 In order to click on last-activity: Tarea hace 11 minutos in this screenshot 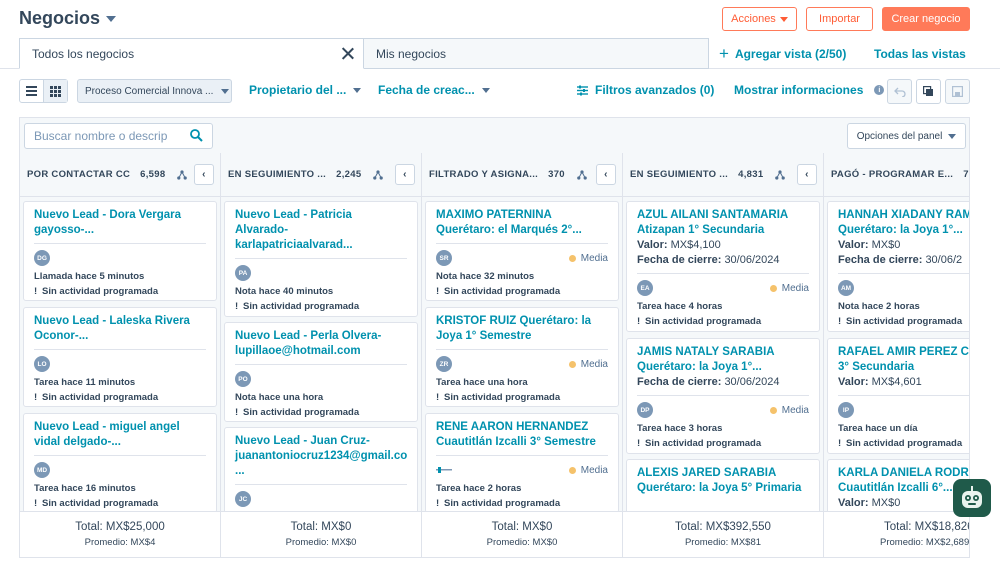, I will do `click(85, 382)`.